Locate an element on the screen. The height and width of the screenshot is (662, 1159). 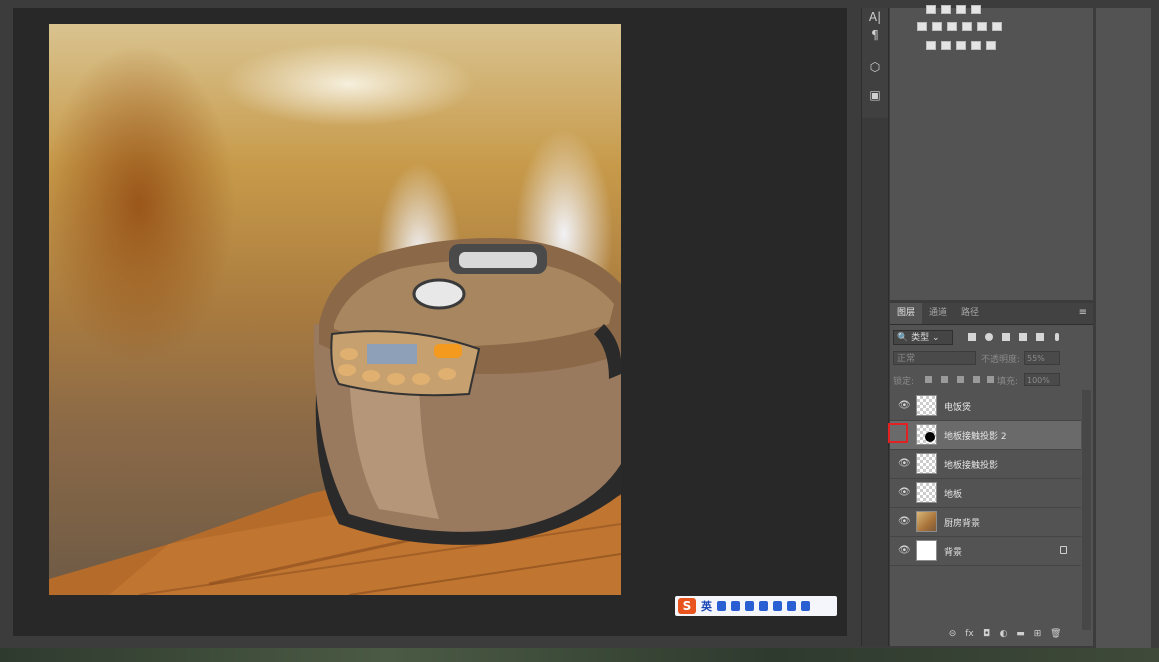
link-layers-icon: ⊝ is located at coordinates (952, 634).